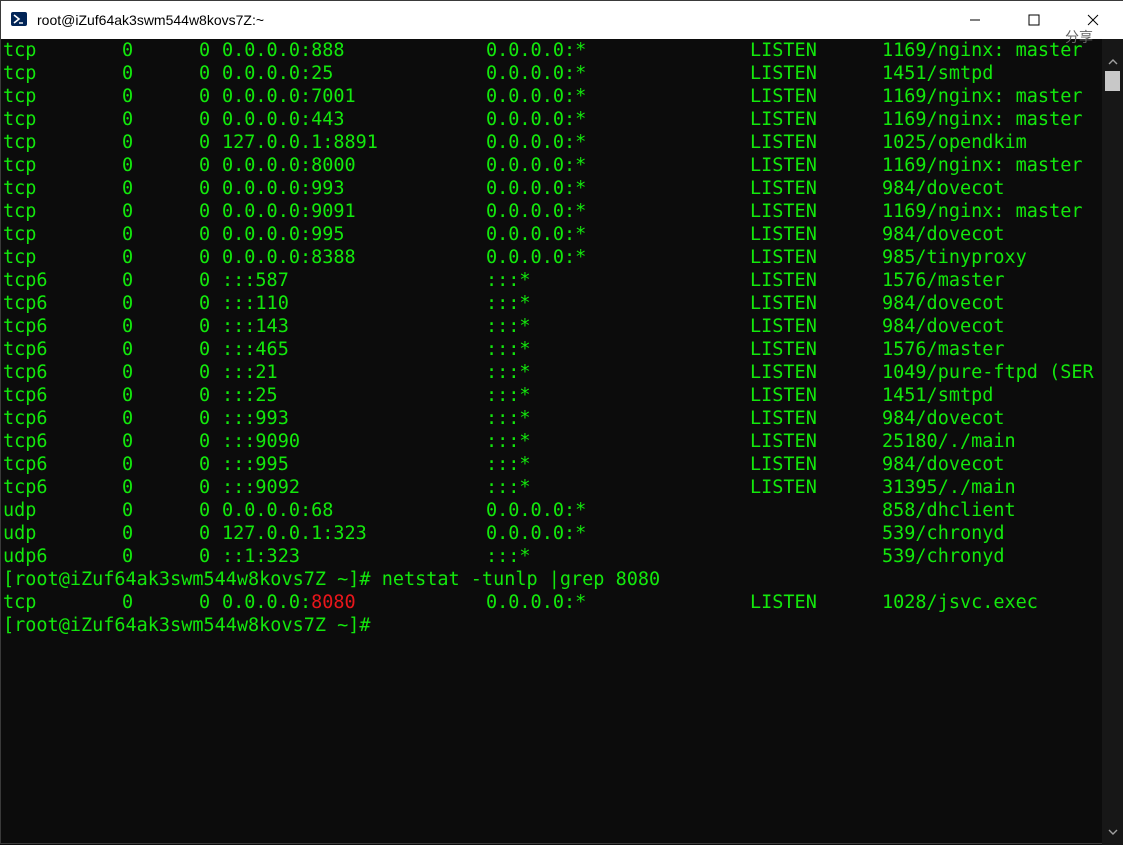 This screenshot has width=1123, height=845. I want to click on netstat-pid: 1451/smtpd, so click(938, 73).